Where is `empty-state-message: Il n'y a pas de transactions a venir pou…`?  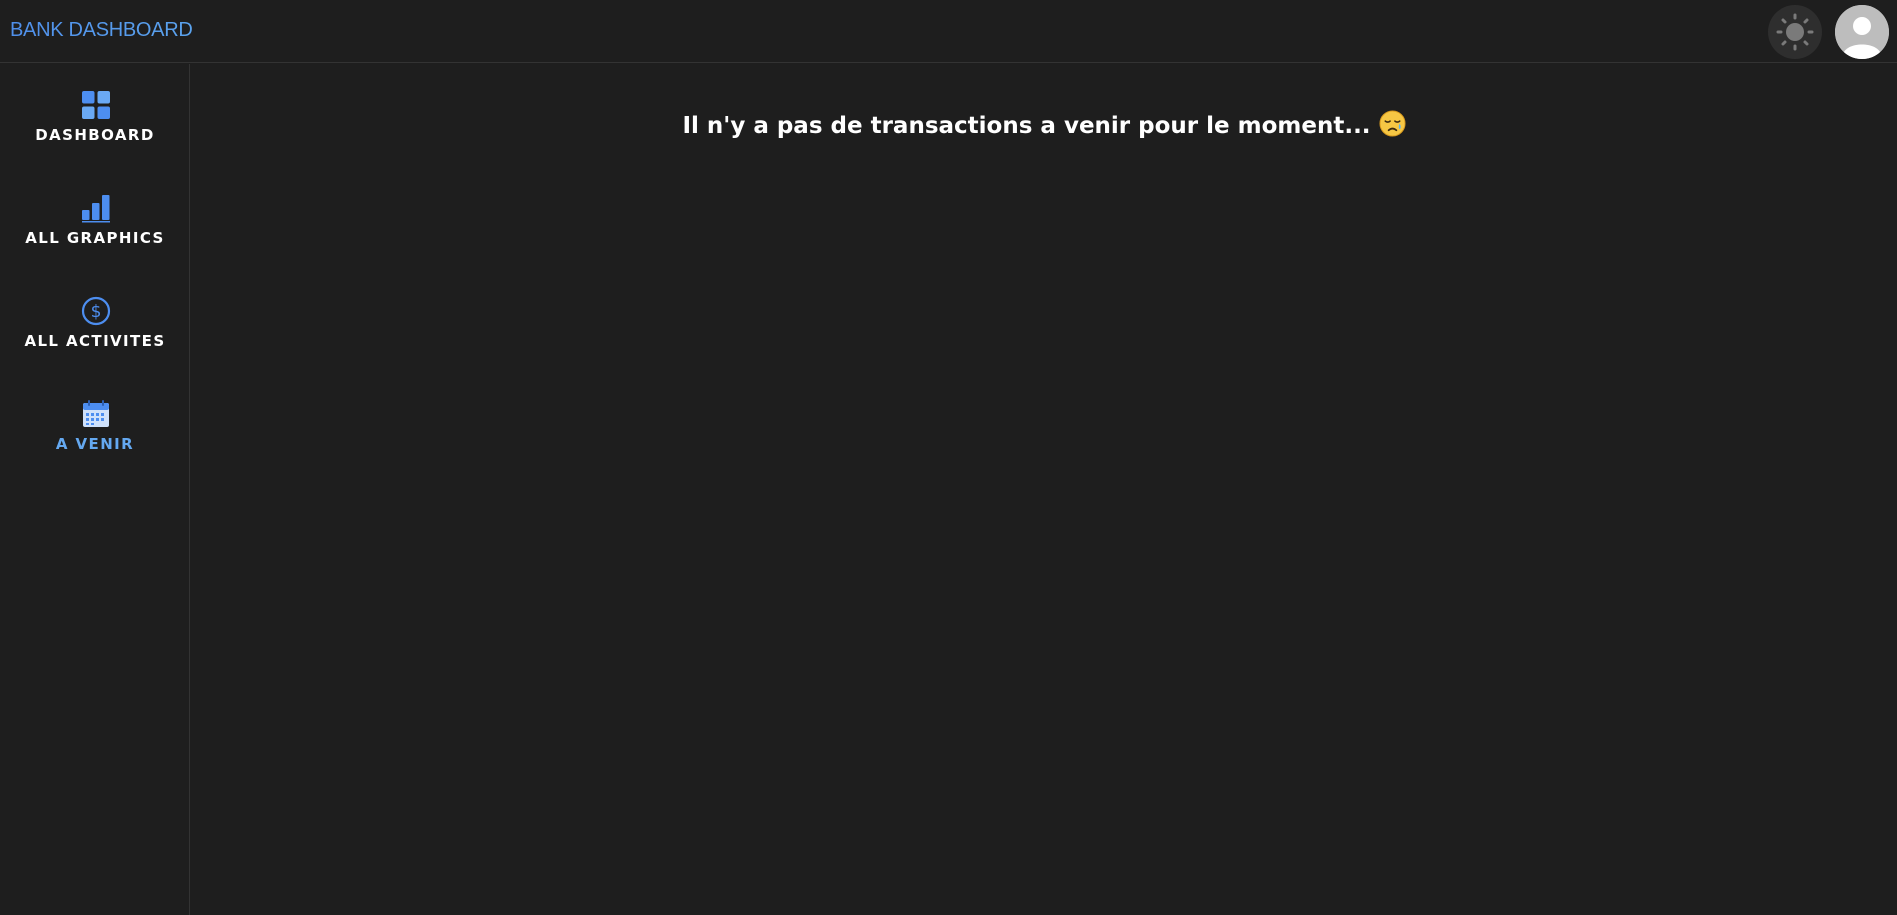
empty-state-message: Il n'y a pas de transactions a venir pou… is located at coordinates (1044, 124).